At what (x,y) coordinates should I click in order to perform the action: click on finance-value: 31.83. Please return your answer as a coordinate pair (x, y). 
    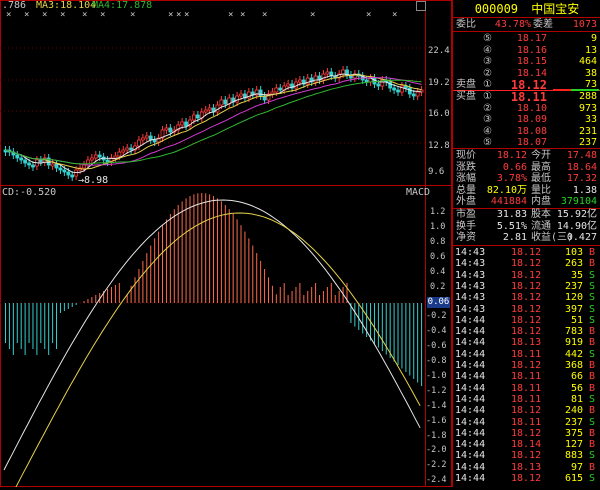
    Looking at the image, I should click on (511, 214).